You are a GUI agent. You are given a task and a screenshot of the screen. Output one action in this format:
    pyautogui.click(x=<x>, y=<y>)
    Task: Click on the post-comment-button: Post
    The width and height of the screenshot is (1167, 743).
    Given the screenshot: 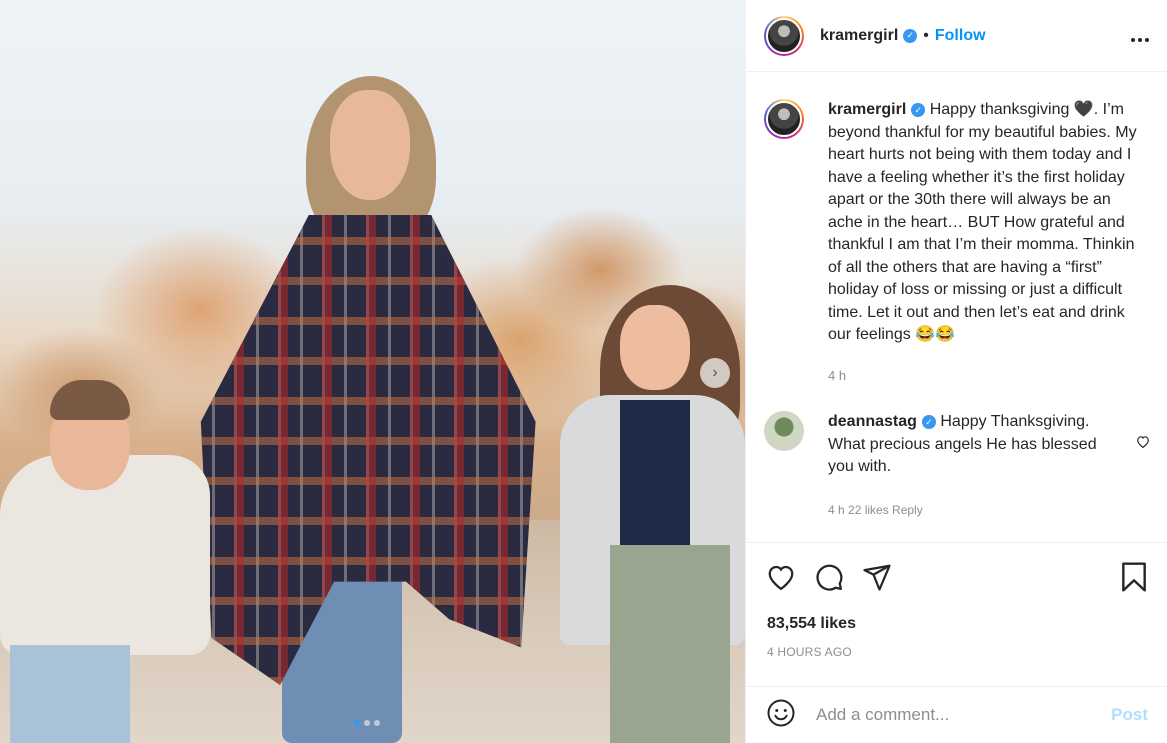 What is the action you would take?
    pyautogui.click(x=1129, y=715)
    